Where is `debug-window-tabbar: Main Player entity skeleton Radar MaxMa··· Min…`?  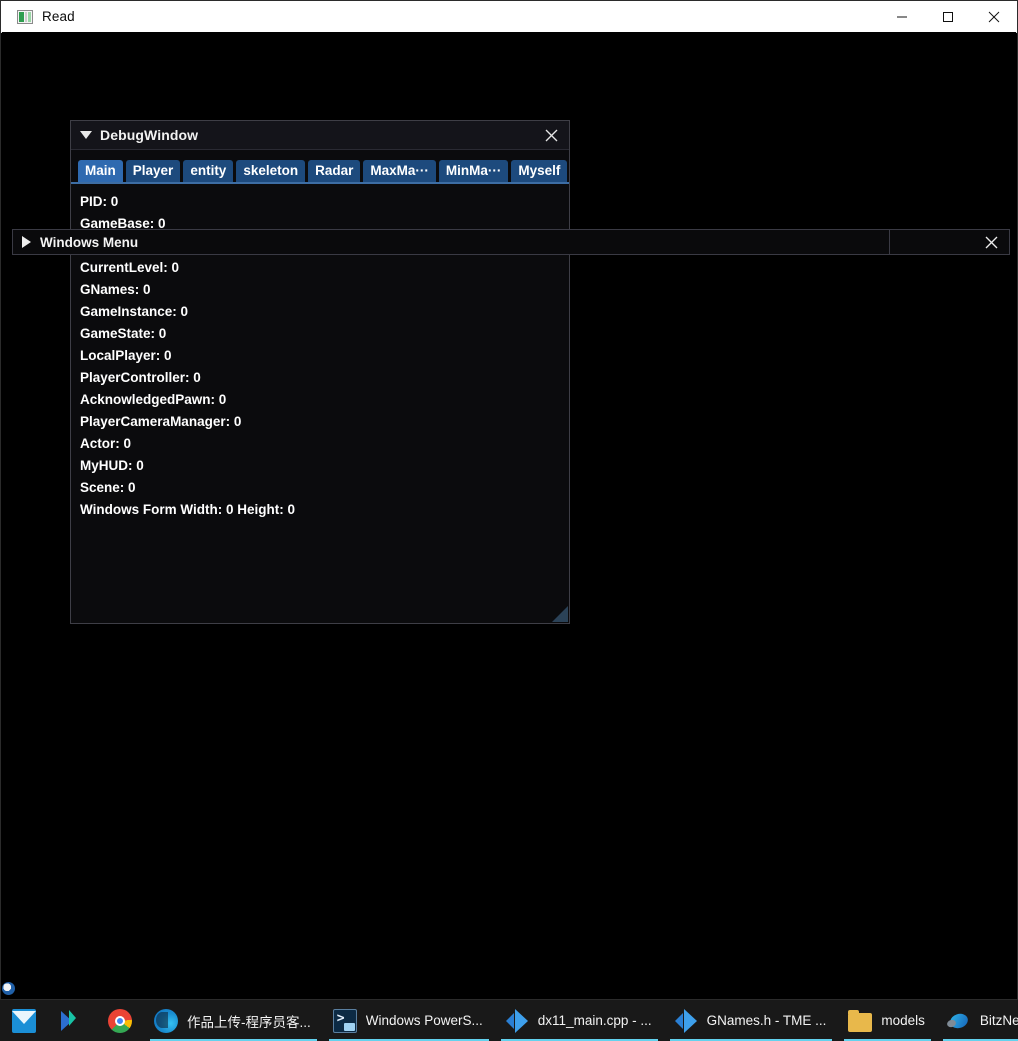 debug-window-tabbar: Main Player entity skeleton Radar MaxMa··· Min… is located at coordinates (320, 167).